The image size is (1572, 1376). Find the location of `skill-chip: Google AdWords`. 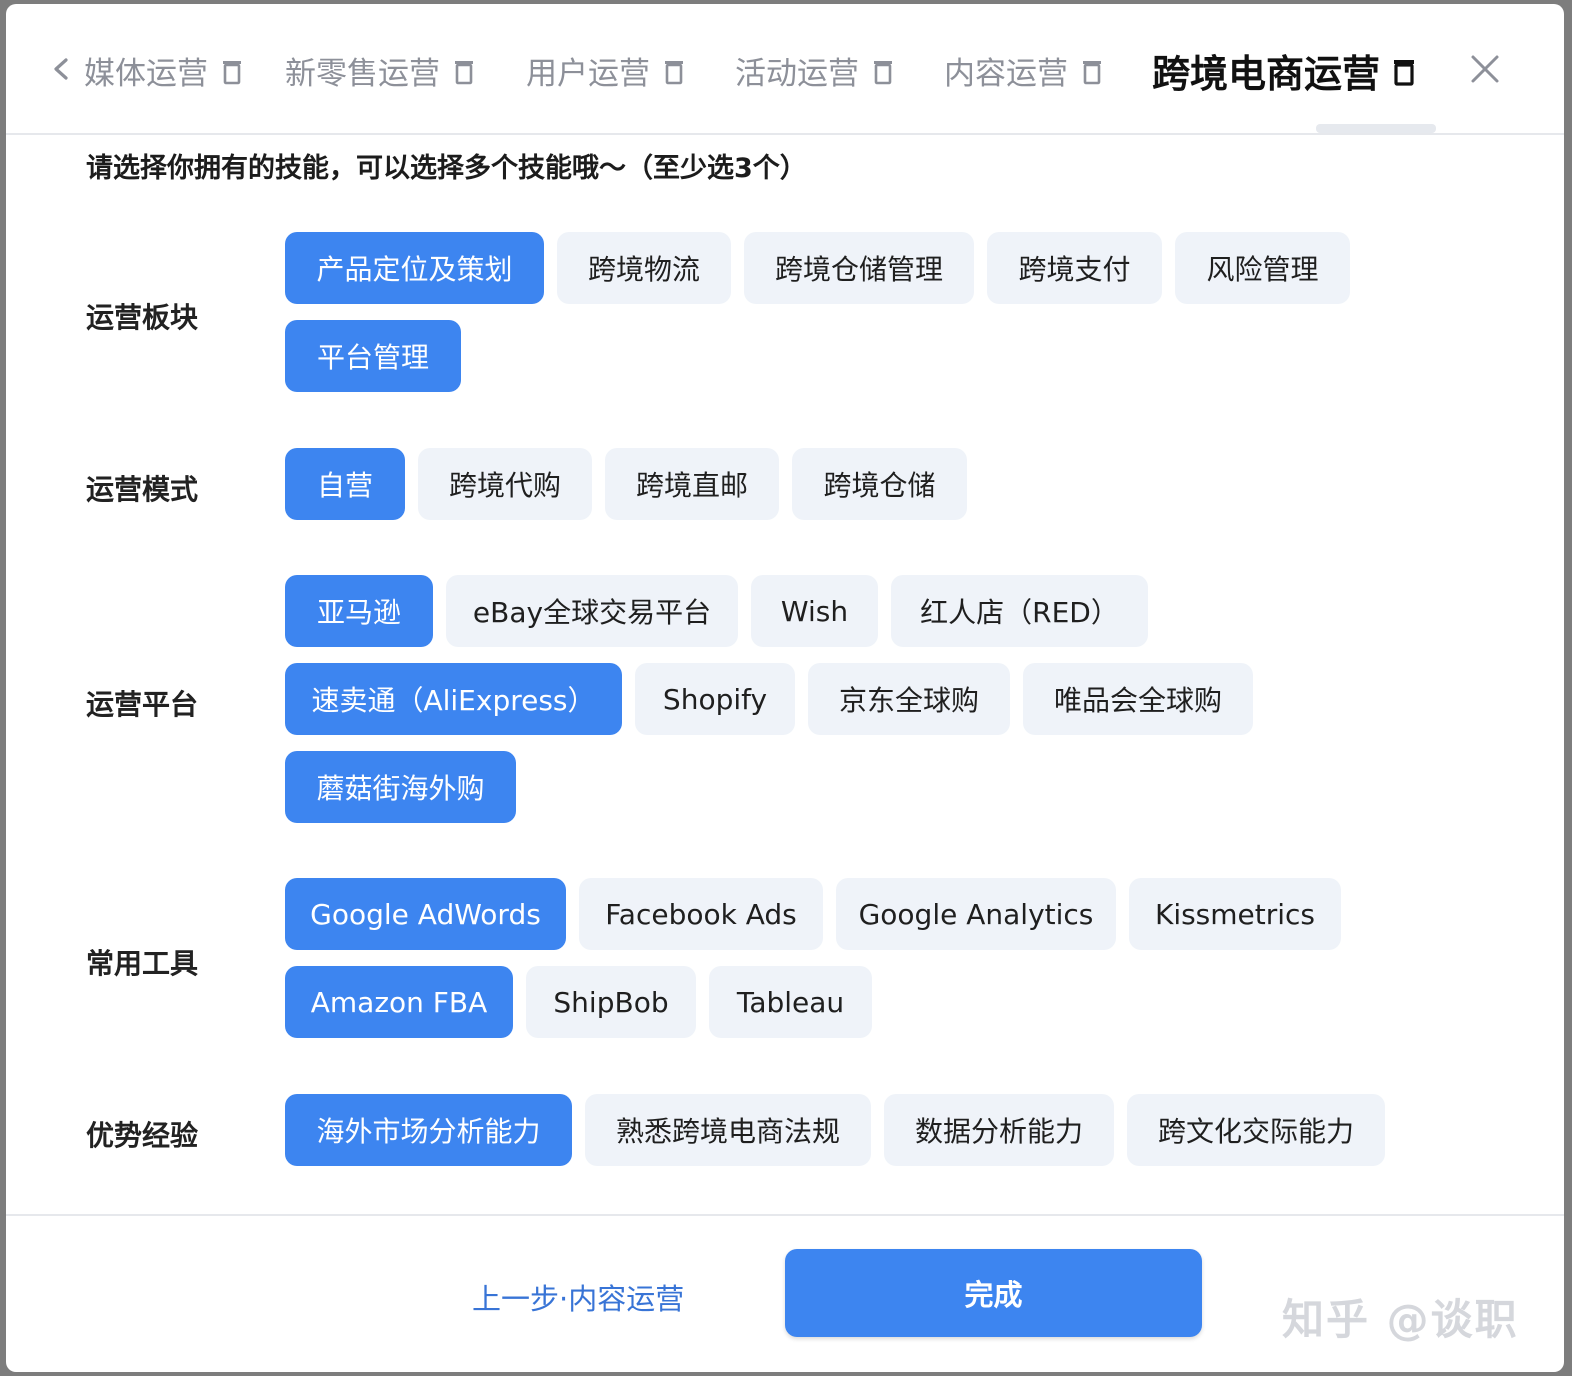

skill-chip: Google AdWords is located at coordinates (425, 914).